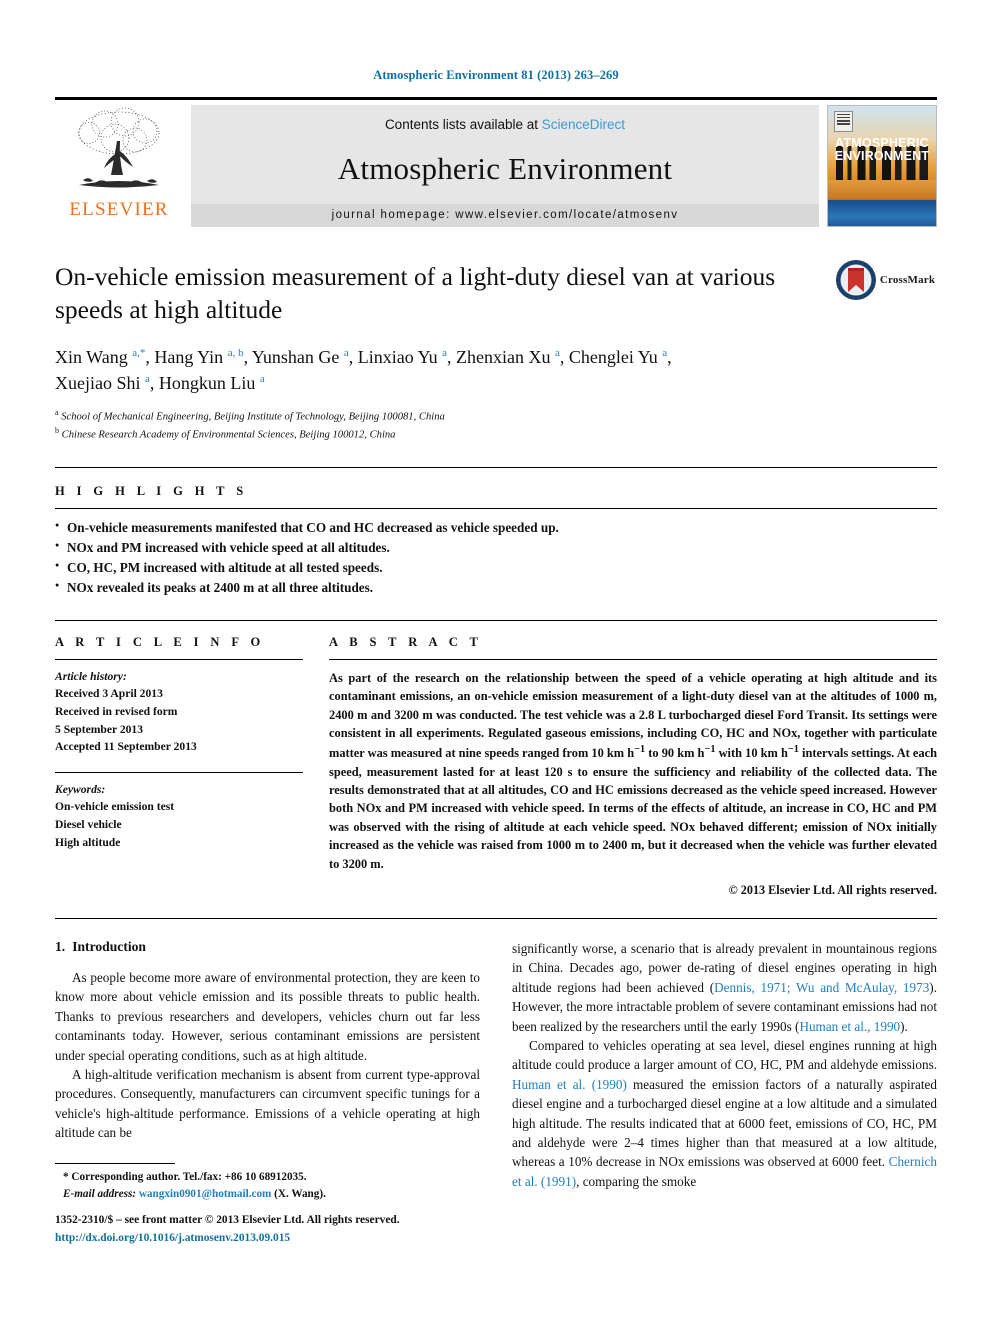 The width and height of the screenshot is (992, 1323). I want to click on journal-title: Atmospheric Environment, so click(505, 168).